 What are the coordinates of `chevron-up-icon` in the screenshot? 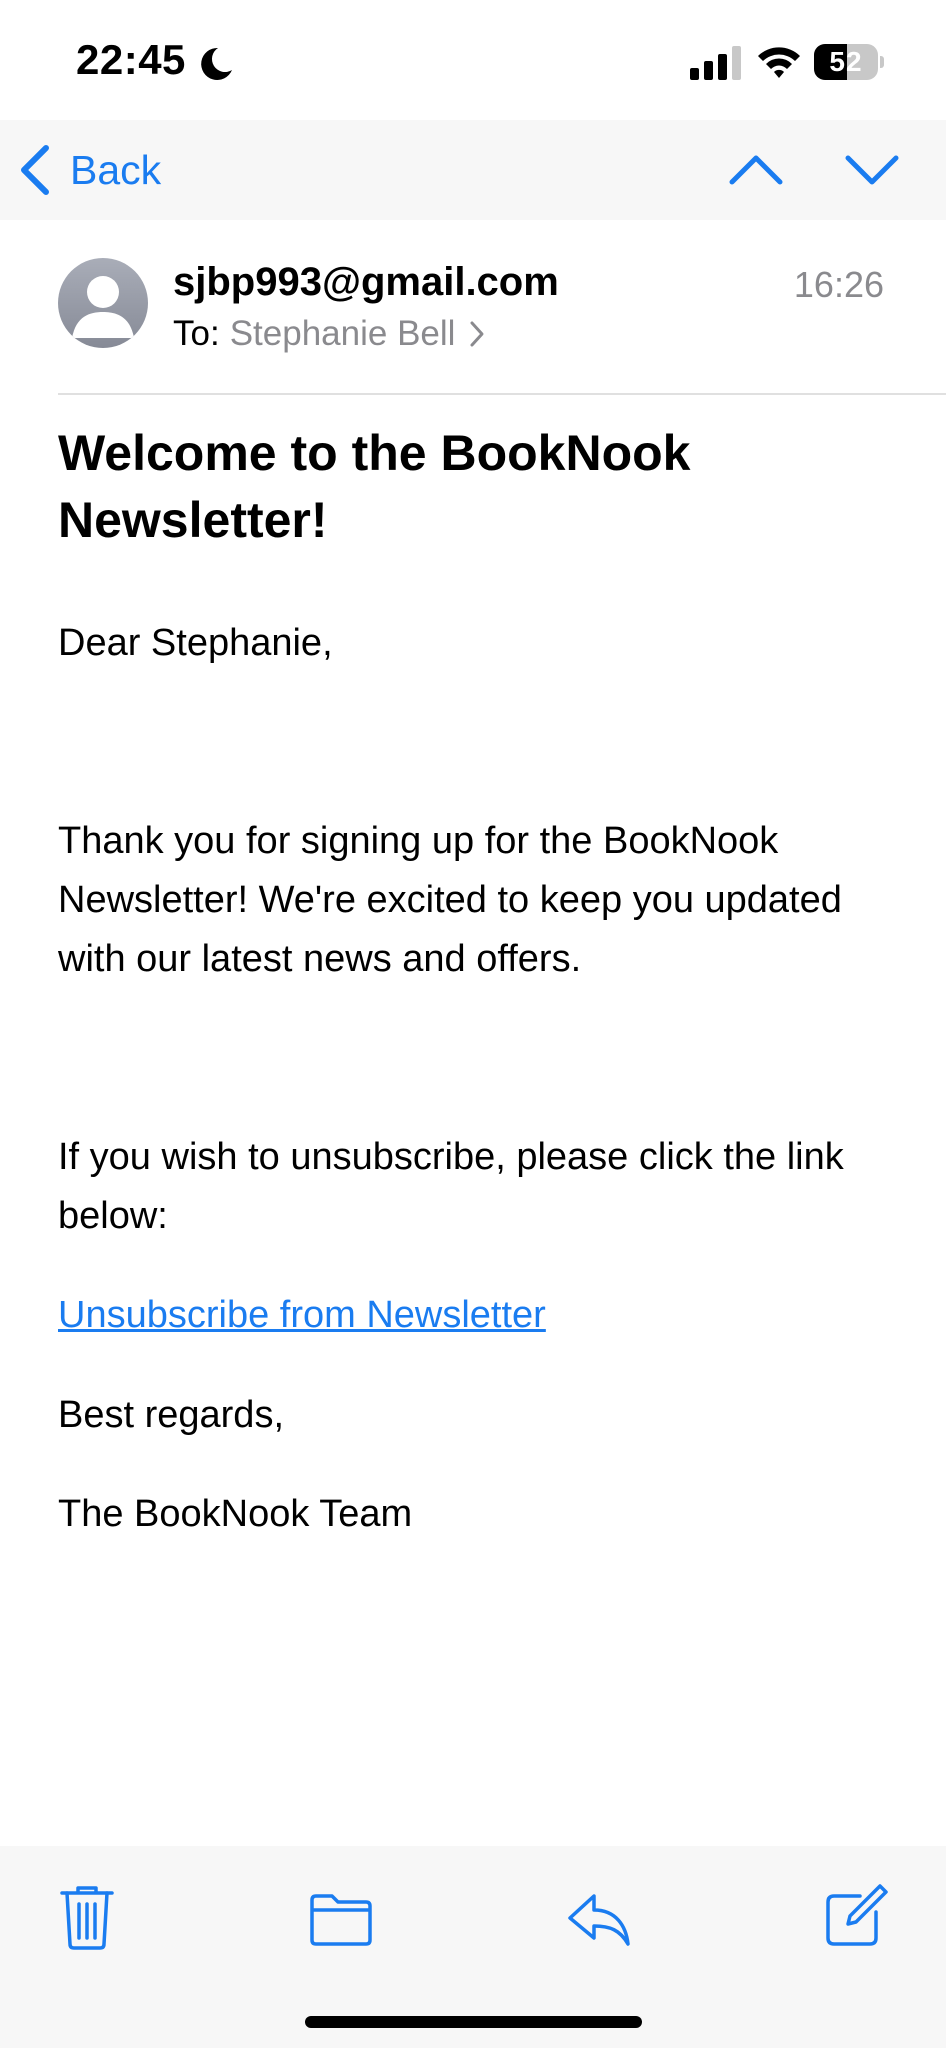 It's located at (756, 170).